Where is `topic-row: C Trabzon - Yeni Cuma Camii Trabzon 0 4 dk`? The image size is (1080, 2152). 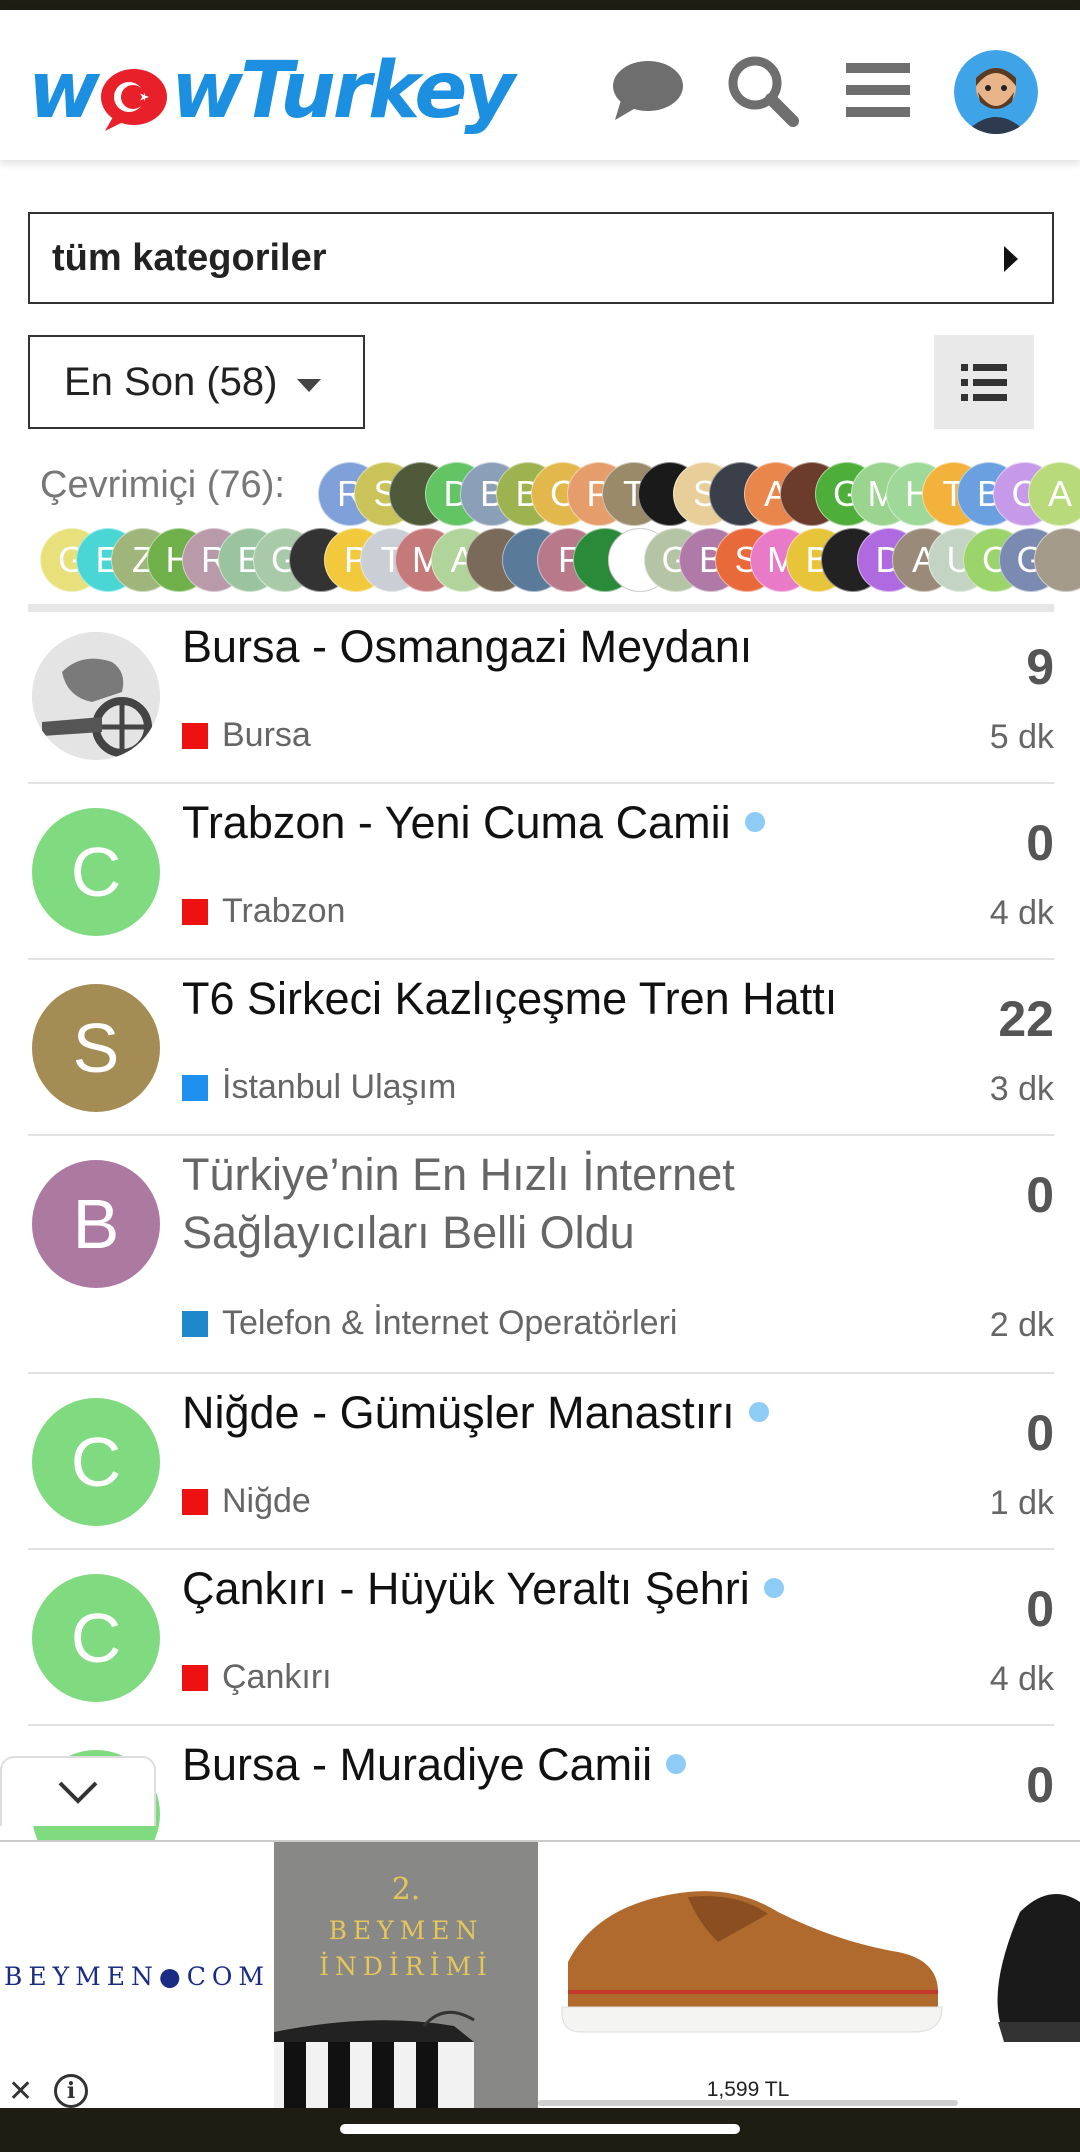 topic-row: C Trabzon - Yeni Cuma Camii Trabzon 0 4 dk is located at coordinates (541, 872).